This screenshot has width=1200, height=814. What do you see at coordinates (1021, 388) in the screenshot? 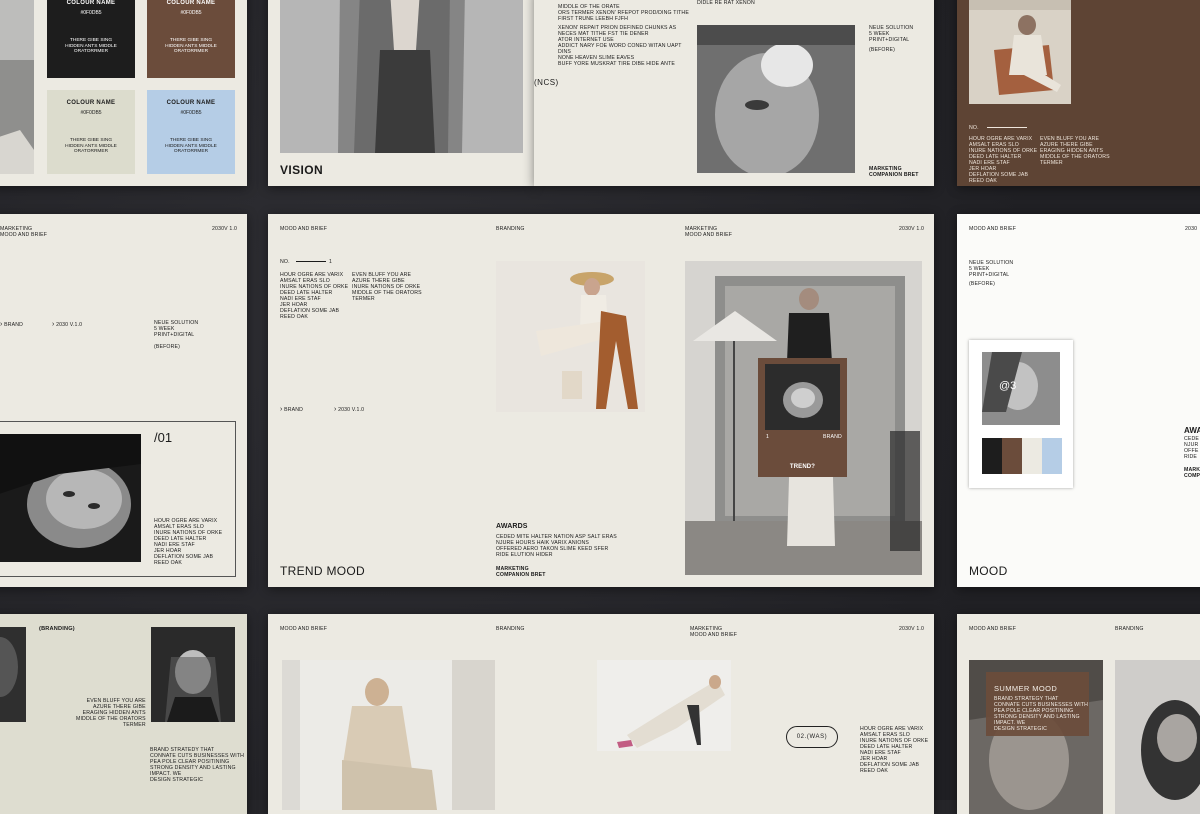
I see `card-photo` at bounding box center [1021, 388].